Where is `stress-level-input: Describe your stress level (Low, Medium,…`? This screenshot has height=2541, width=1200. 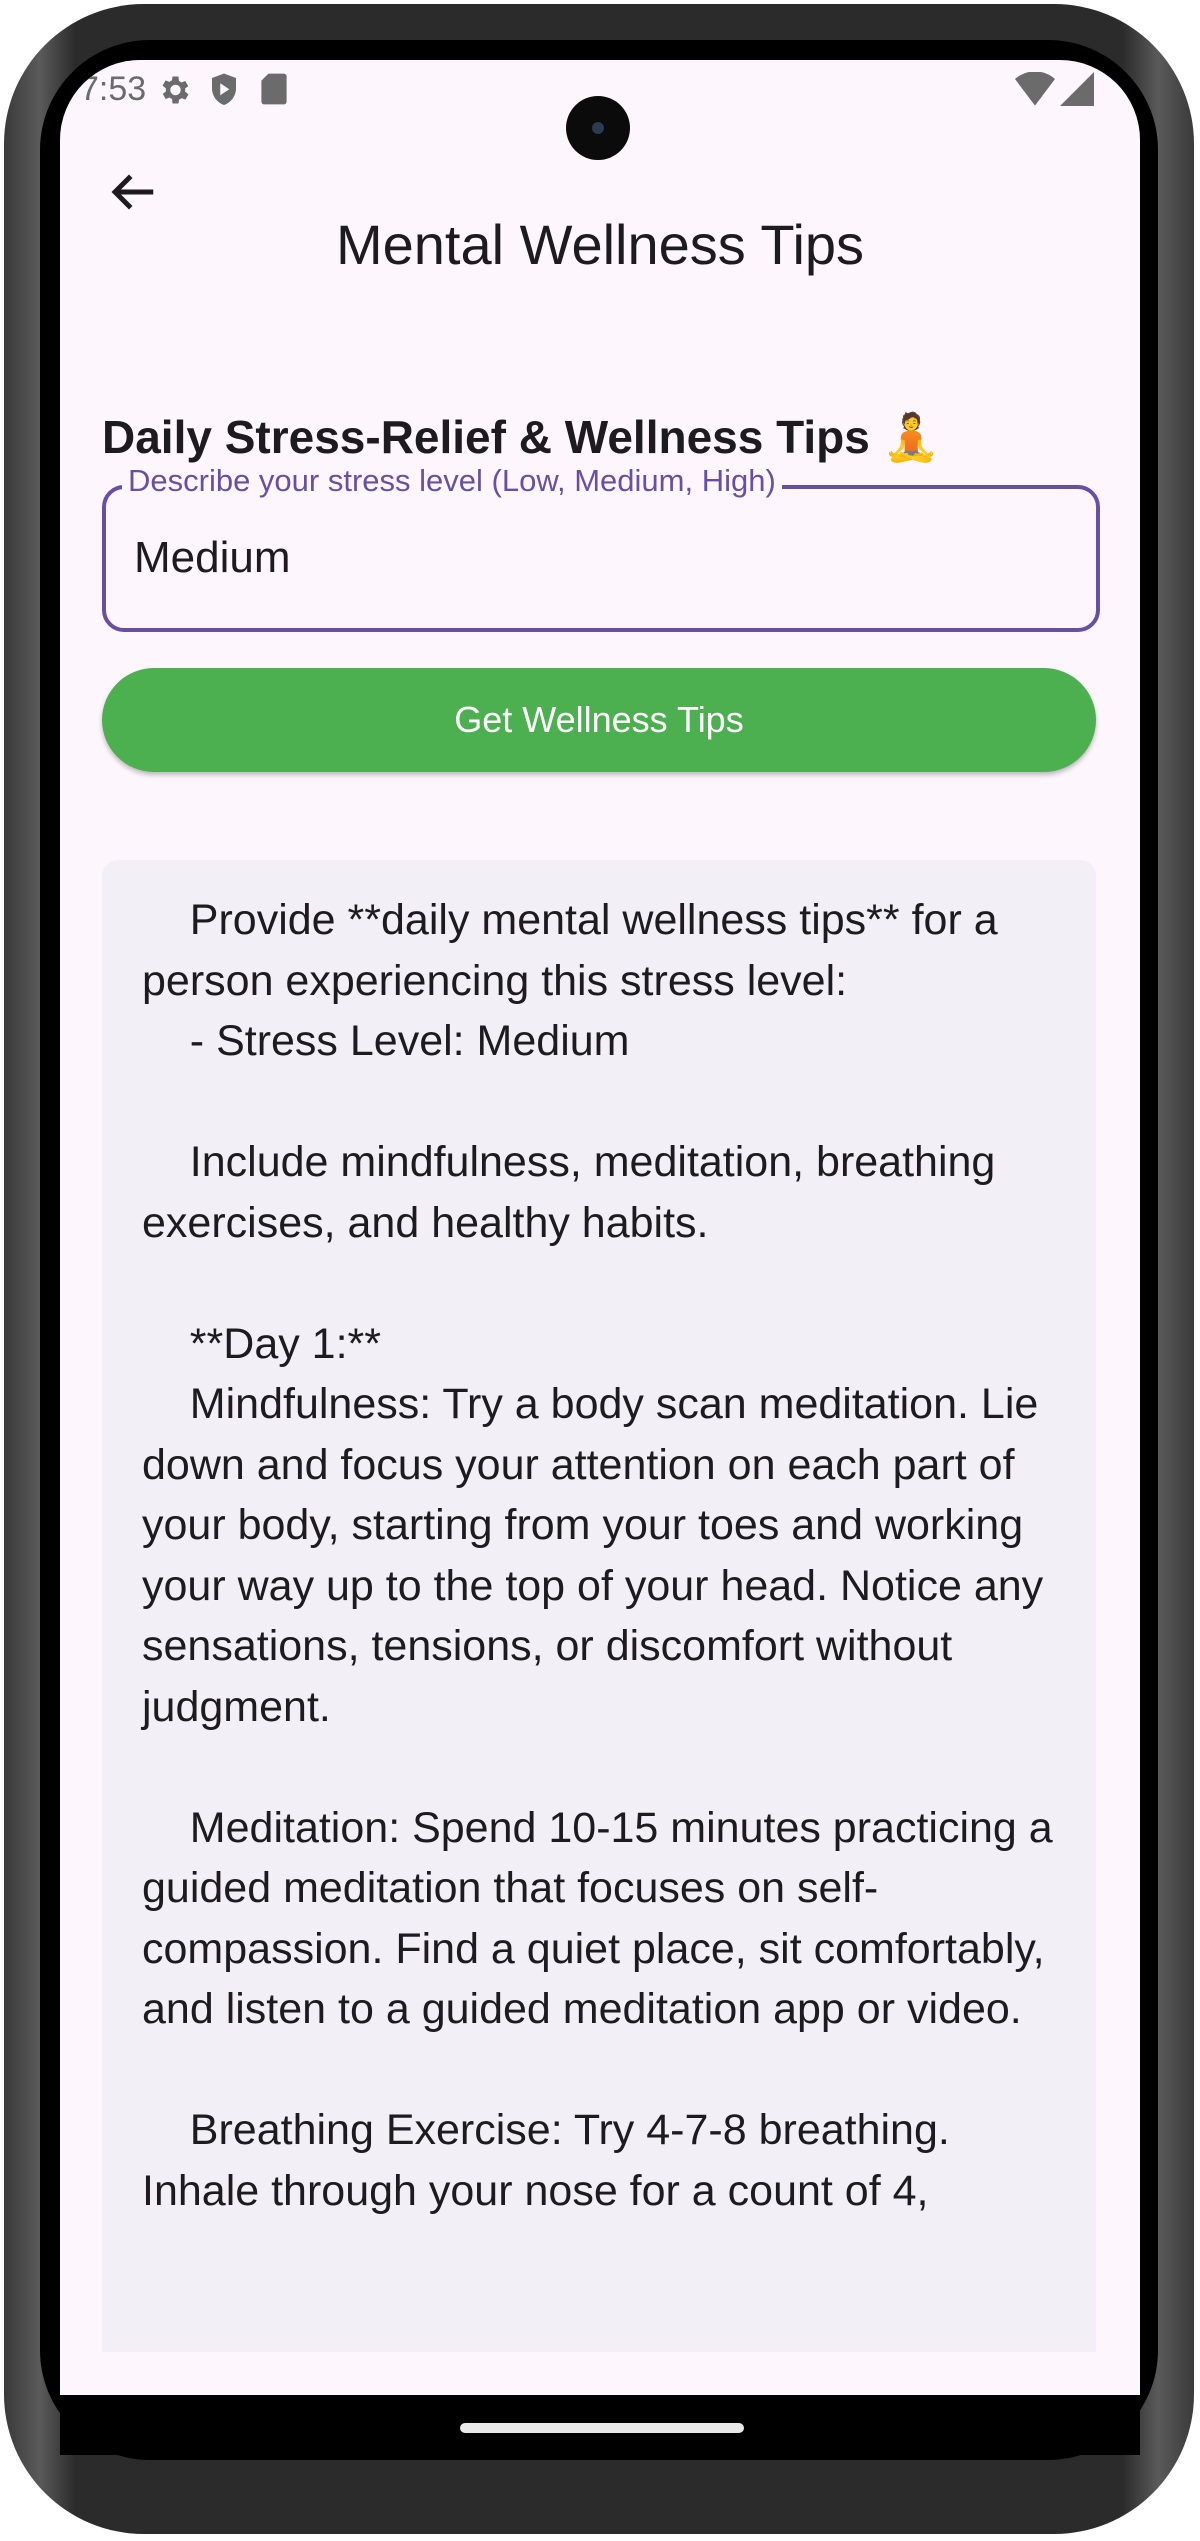
stress-level-input: Describe your stress level (Low, Medium,… is located at coordinates (601, 547).